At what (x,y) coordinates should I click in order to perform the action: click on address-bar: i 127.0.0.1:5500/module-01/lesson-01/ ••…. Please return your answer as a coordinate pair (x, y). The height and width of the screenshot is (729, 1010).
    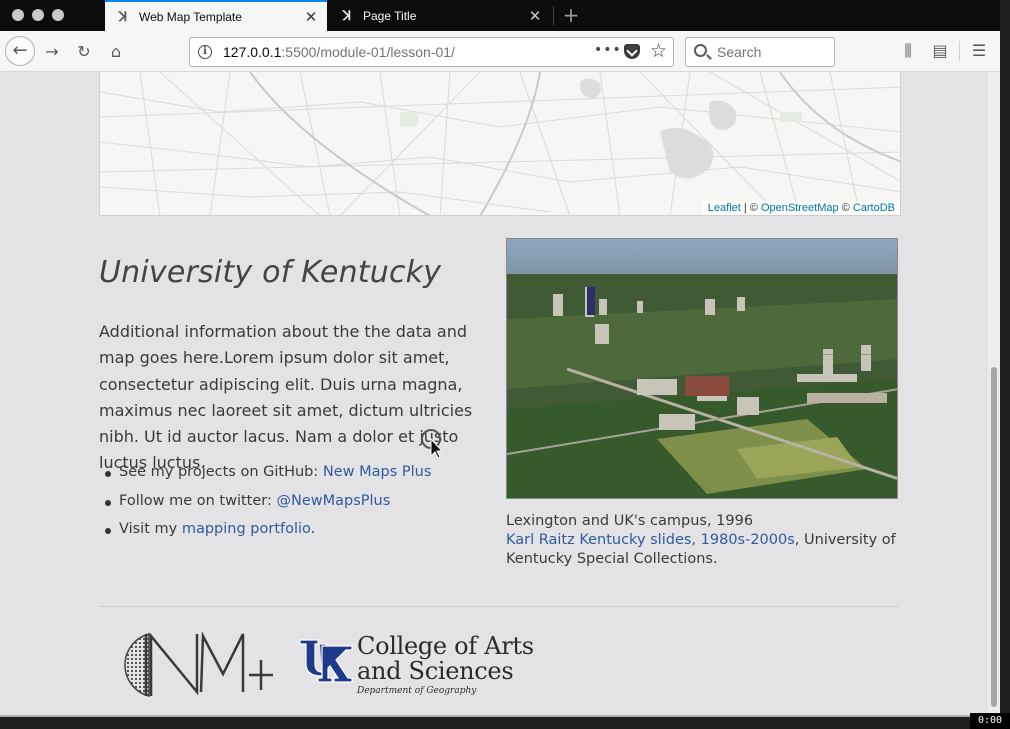
    Looking at the image, I should click on (431, 52).